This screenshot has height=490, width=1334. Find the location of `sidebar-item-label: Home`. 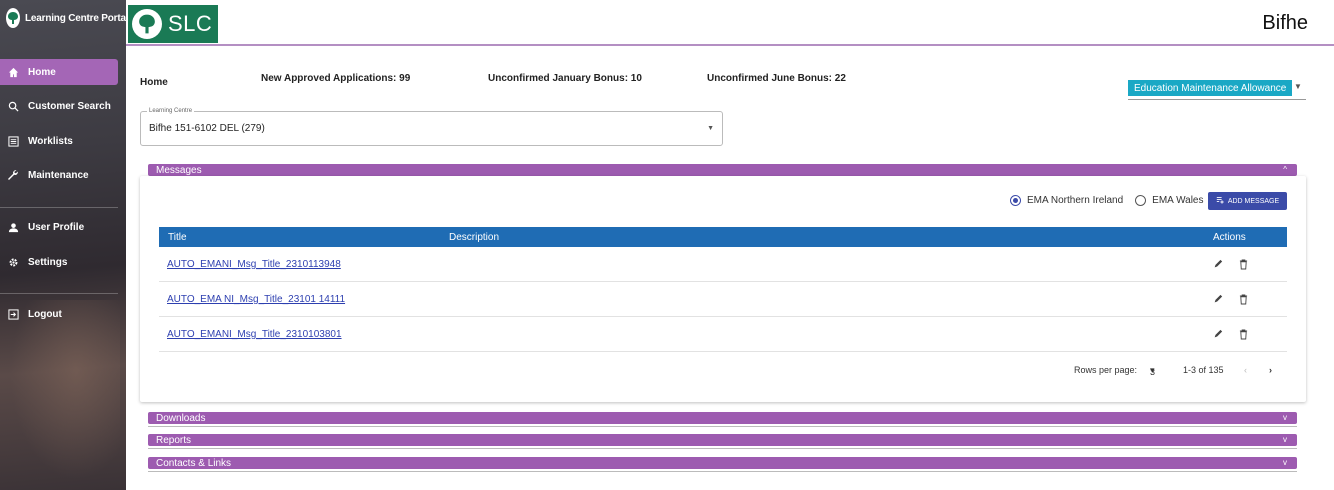

sidebar-item-label: Home is located at coordinates (42, 72).